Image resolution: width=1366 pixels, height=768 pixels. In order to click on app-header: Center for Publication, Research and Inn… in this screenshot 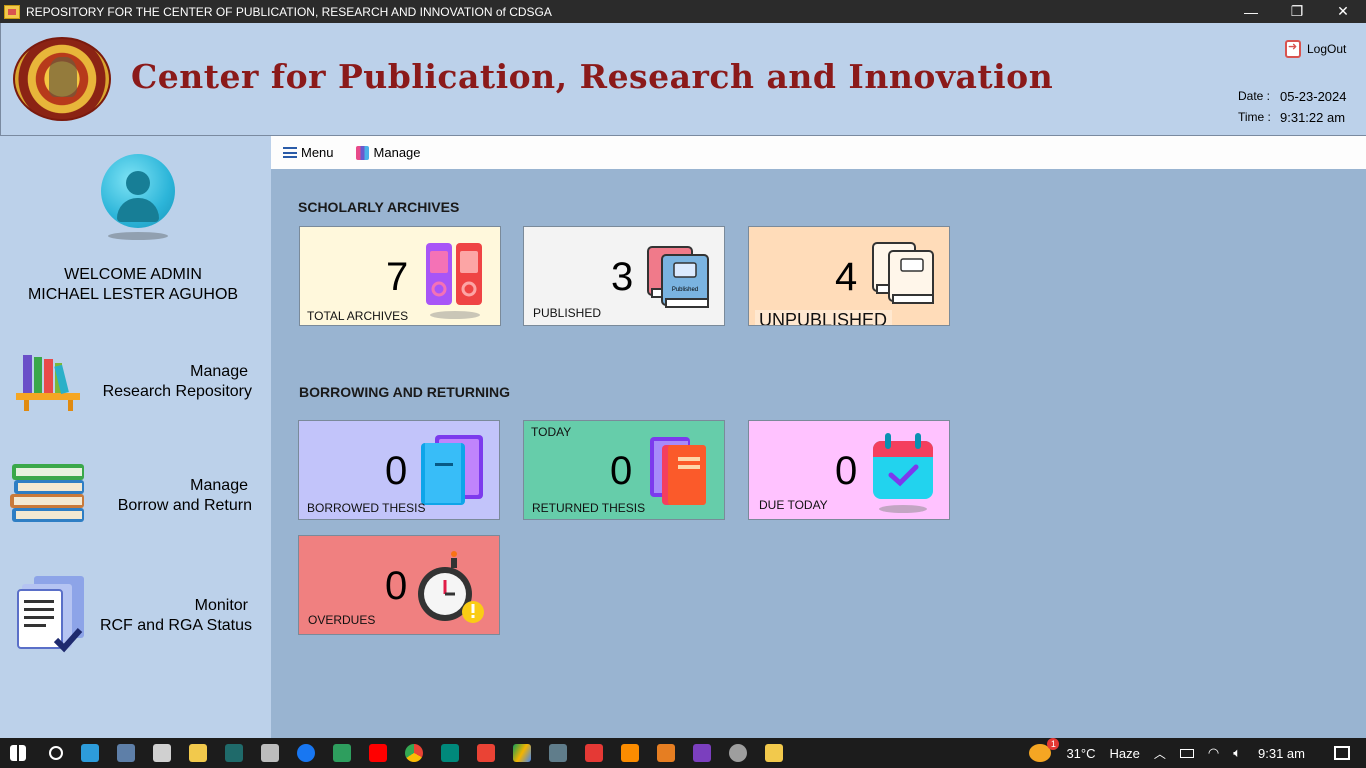, I will do `click(683, 79)`.